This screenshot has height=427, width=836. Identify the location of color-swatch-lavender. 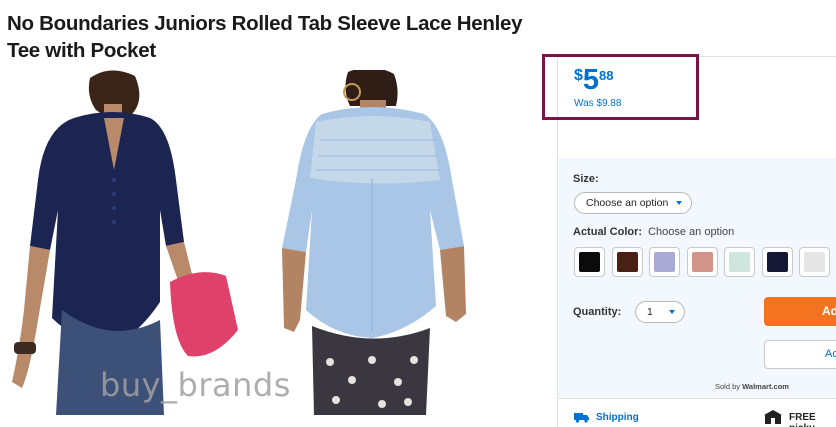
(664, 262).